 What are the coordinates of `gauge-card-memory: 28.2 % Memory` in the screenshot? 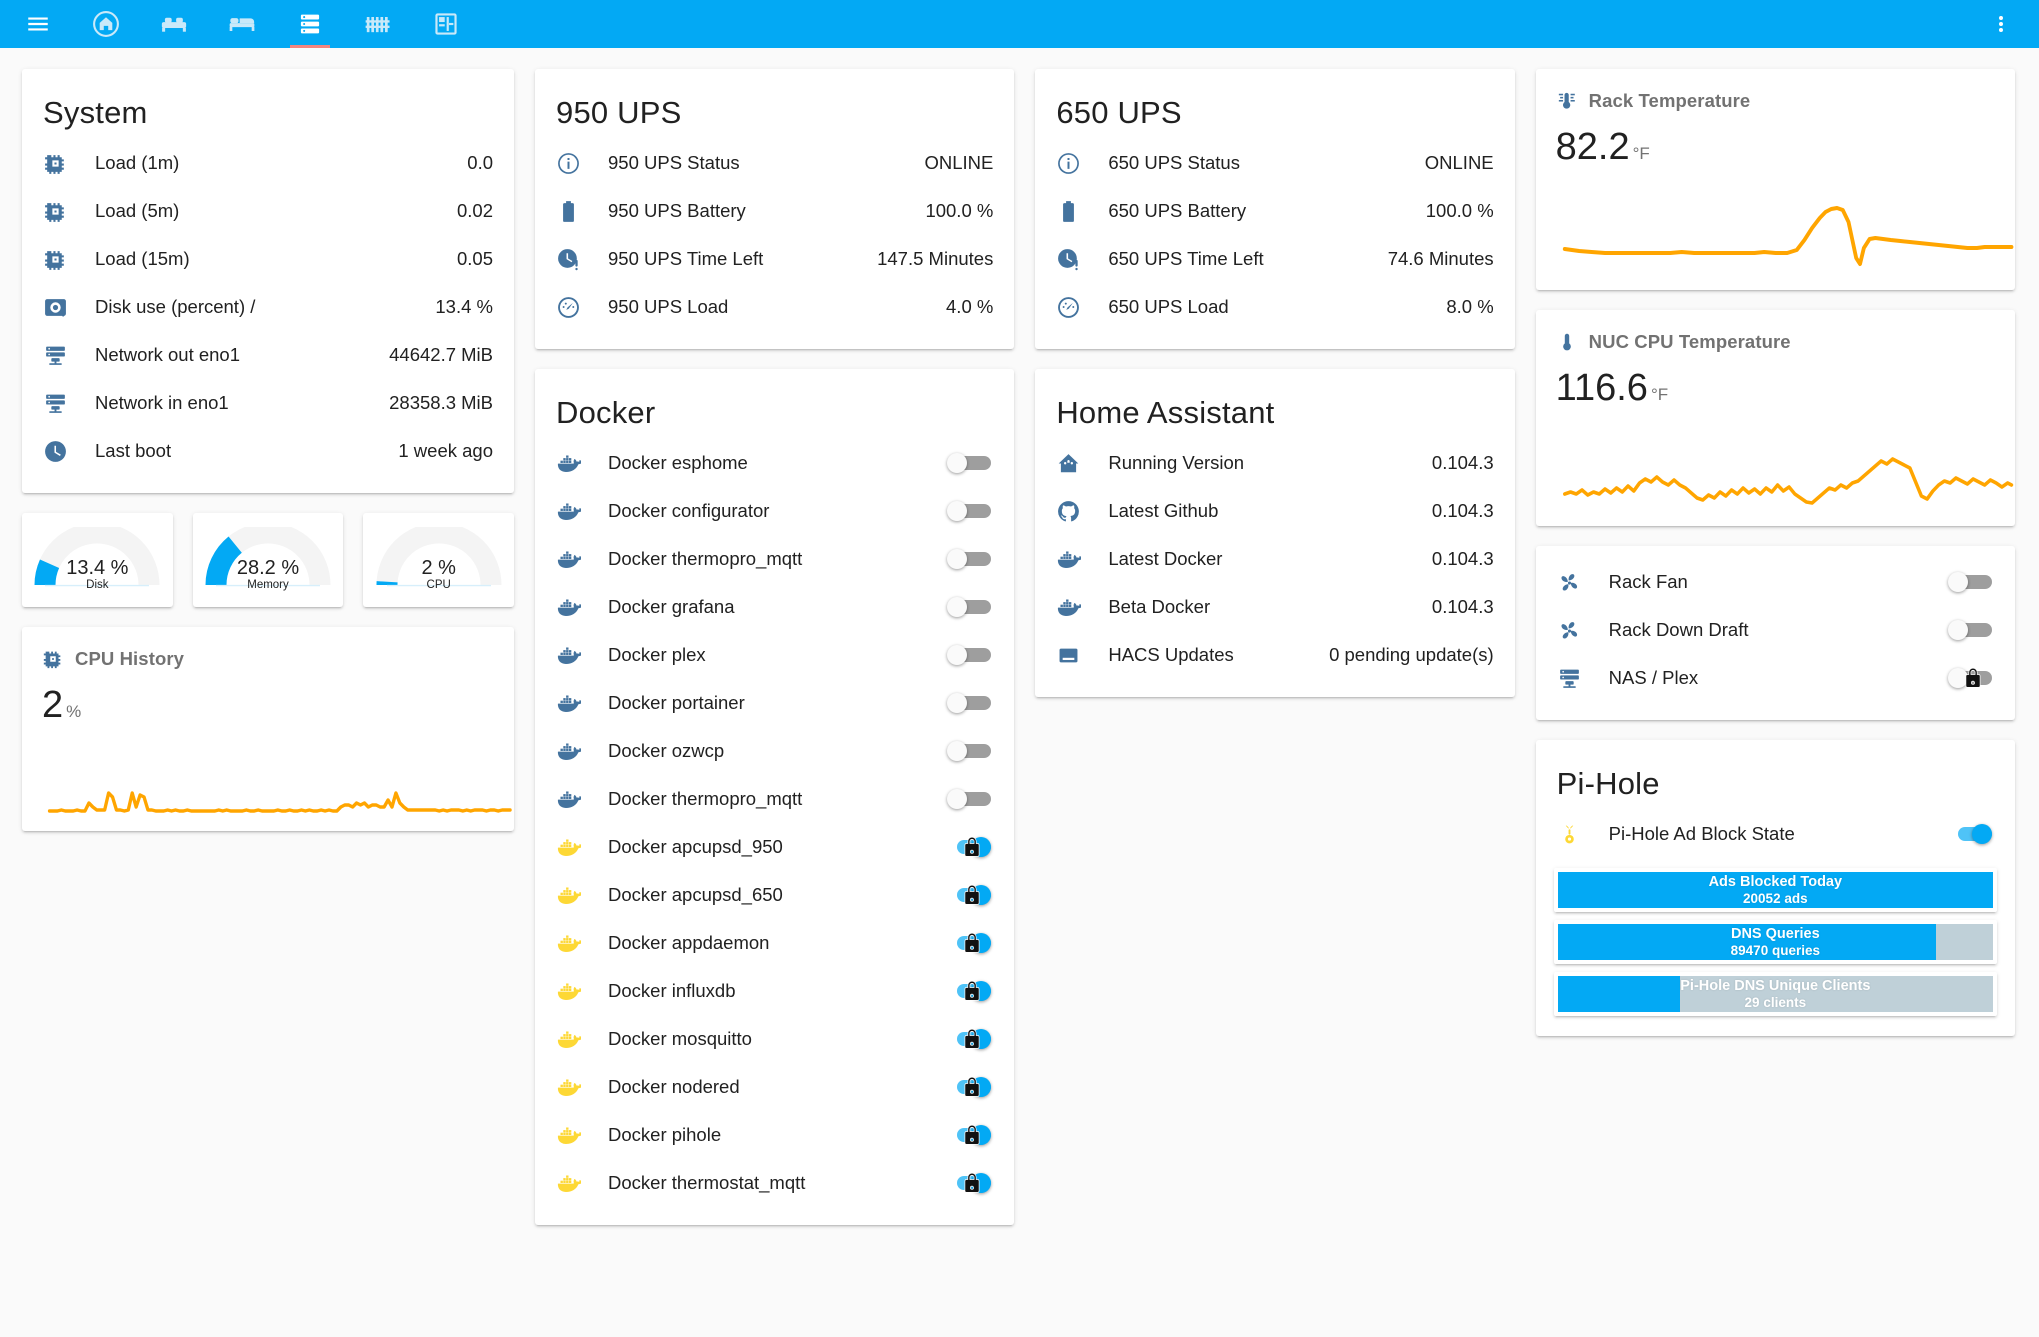 It's located at (268, 560).